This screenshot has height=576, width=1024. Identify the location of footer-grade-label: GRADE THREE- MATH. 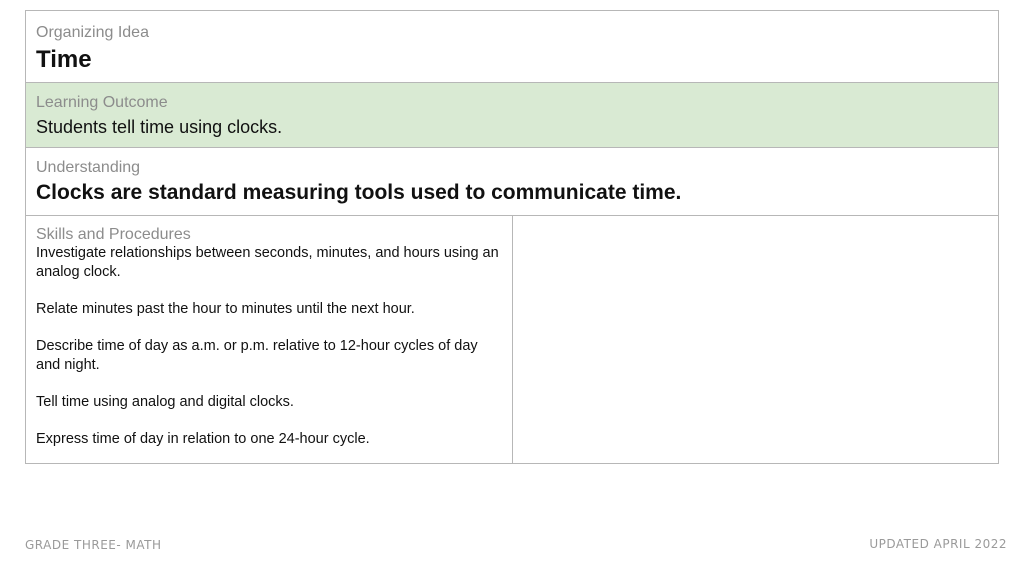
(93, 545).